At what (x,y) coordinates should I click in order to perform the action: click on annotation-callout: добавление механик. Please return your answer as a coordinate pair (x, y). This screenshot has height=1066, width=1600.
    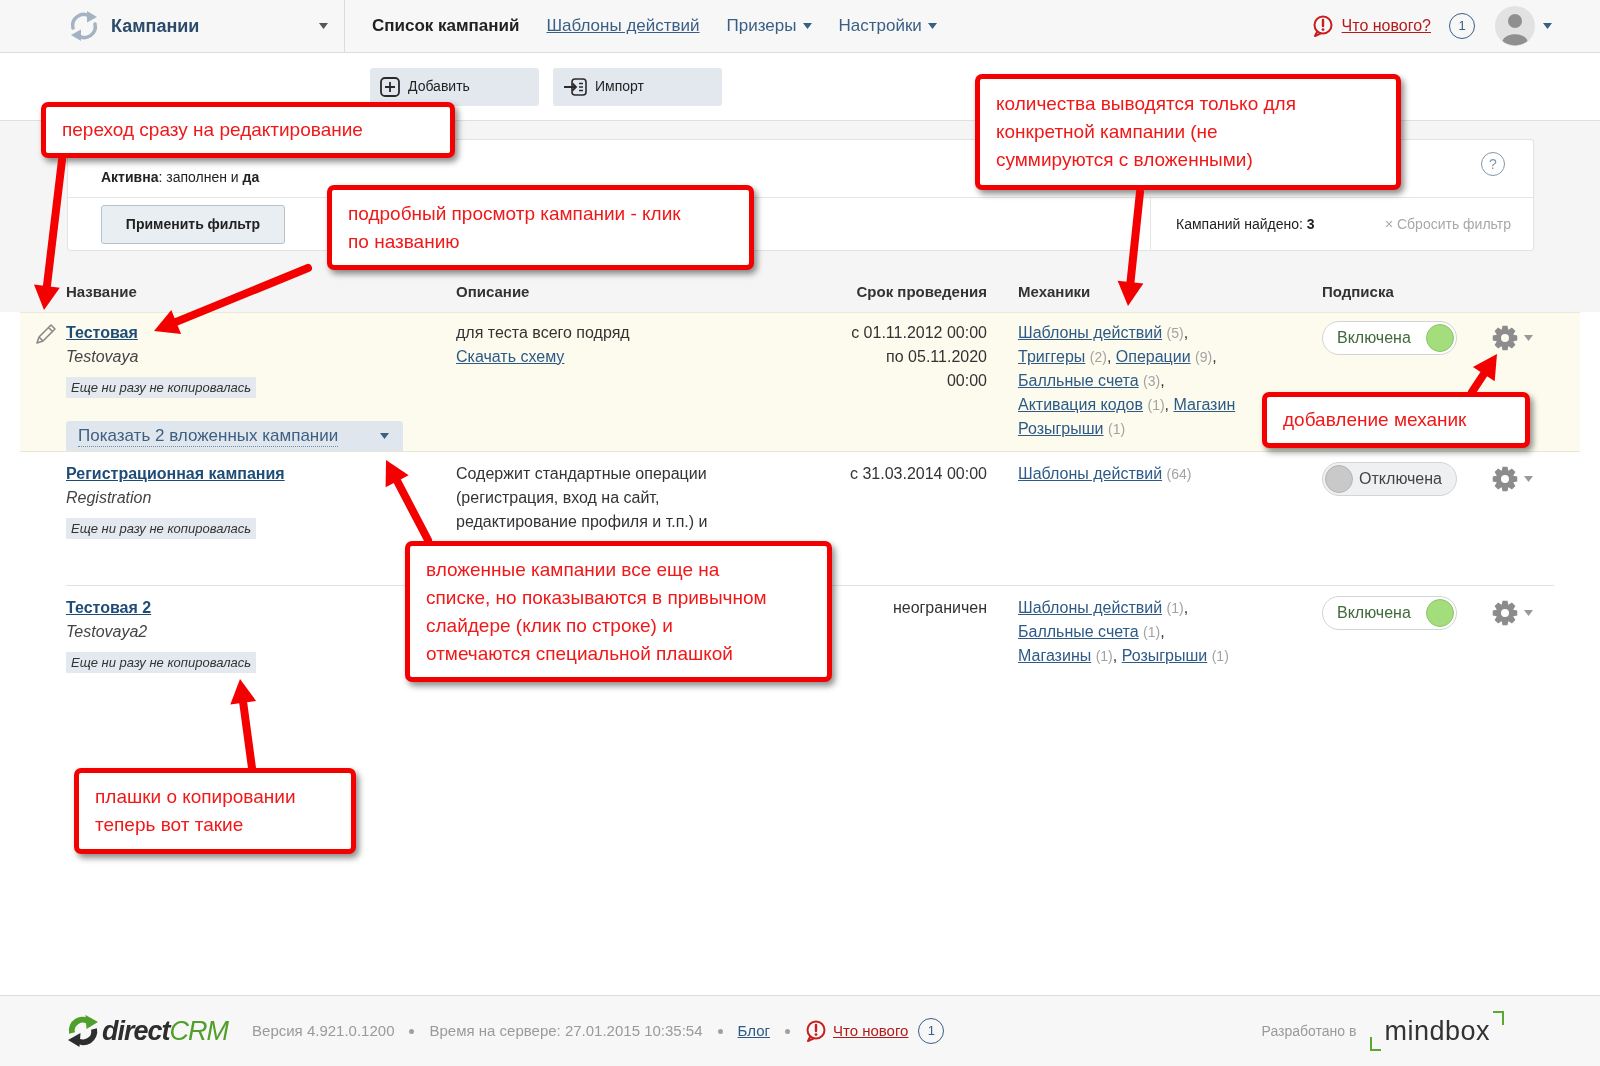
    Looking at the image, I should click on (1396, 420).